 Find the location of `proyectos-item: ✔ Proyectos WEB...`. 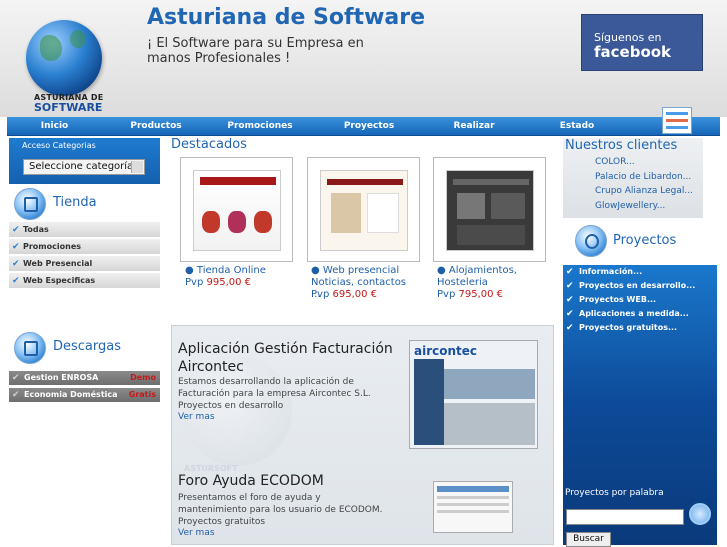

proyectos-item: ✔ Proyectos WEB... is located at coordinates (640, 300).